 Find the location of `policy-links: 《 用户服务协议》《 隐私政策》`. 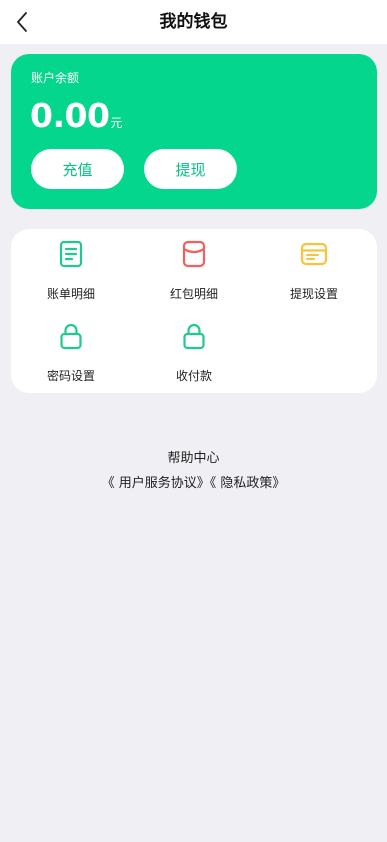

policy-links: 《 用户服务协议》《 隐私政策》 is located at coordinates (193, 481).